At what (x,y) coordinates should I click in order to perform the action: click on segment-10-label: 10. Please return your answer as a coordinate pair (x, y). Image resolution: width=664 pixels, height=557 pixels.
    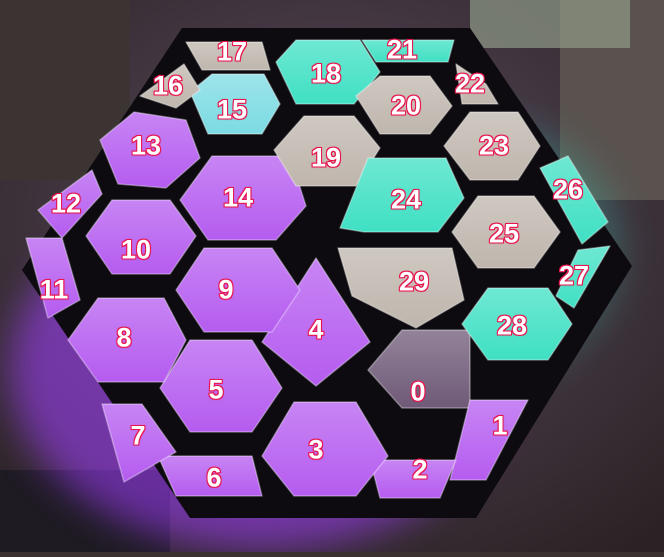
    Looking at the image, I should click on (136, 249).